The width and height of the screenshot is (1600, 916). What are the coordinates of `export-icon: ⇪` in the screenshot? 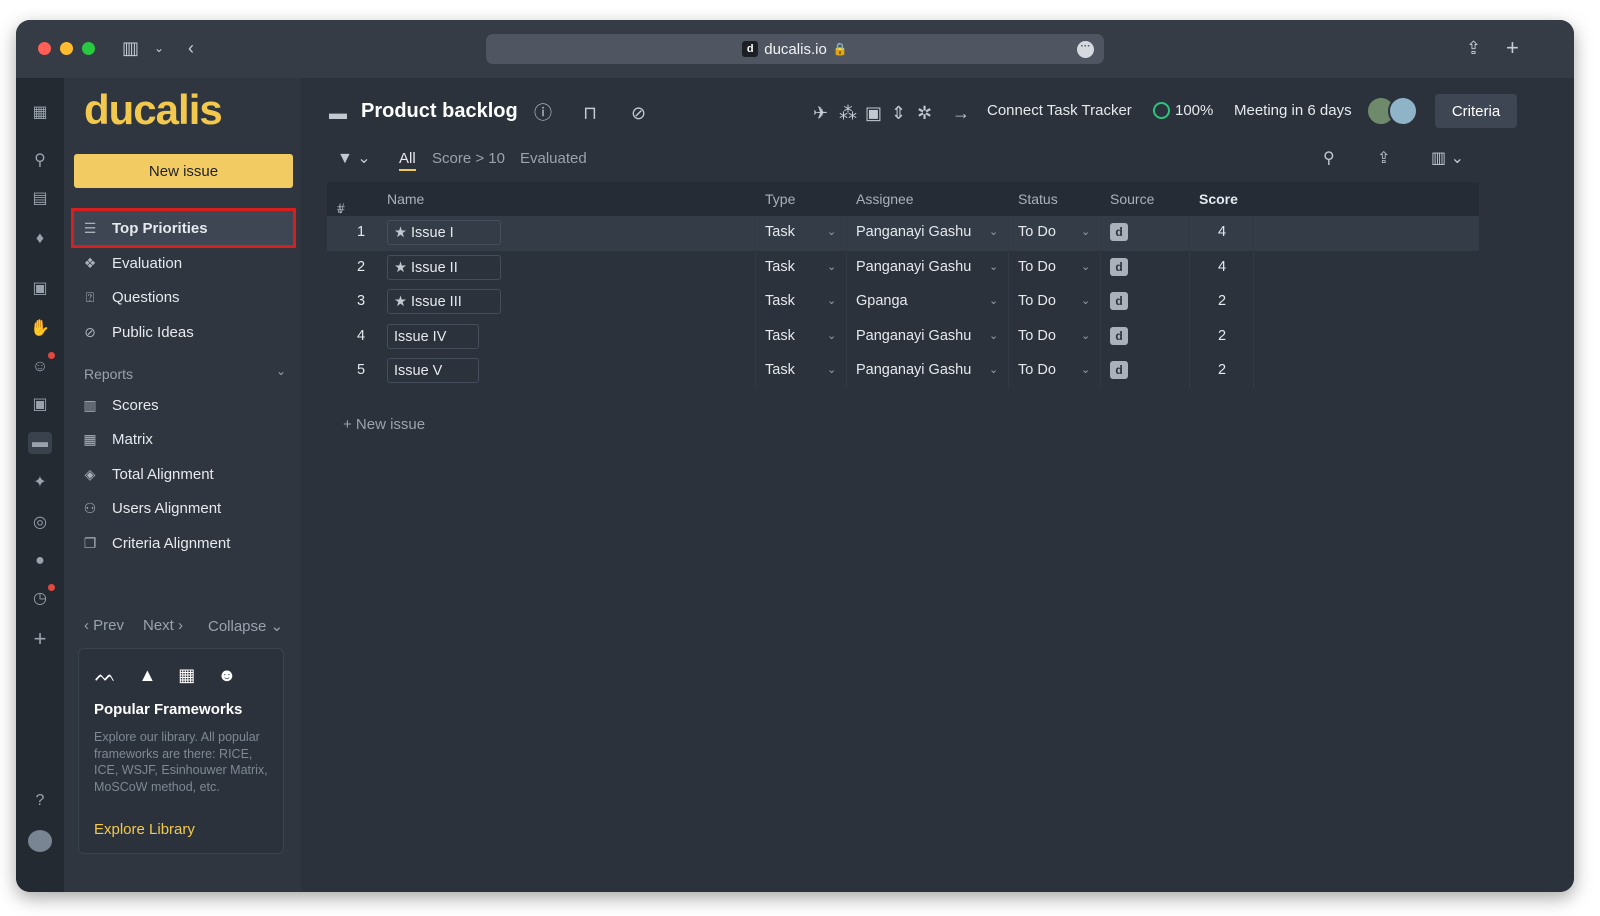 It's located at (1383, 158).